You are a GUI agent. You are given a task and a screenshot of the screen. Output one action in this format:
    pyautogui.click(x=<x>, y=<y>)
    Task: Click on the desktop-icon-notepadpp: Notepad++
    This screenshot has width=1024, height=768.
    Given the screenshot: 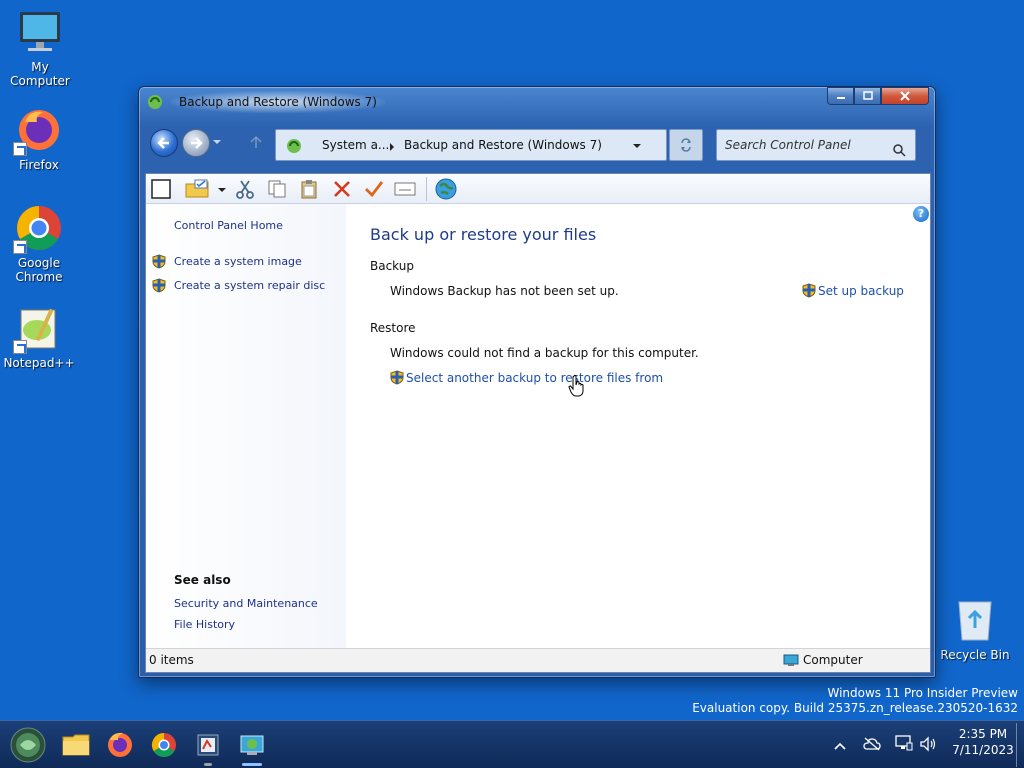 What is the action you would take?
    pyautogui.click(x=39, y=337)
    